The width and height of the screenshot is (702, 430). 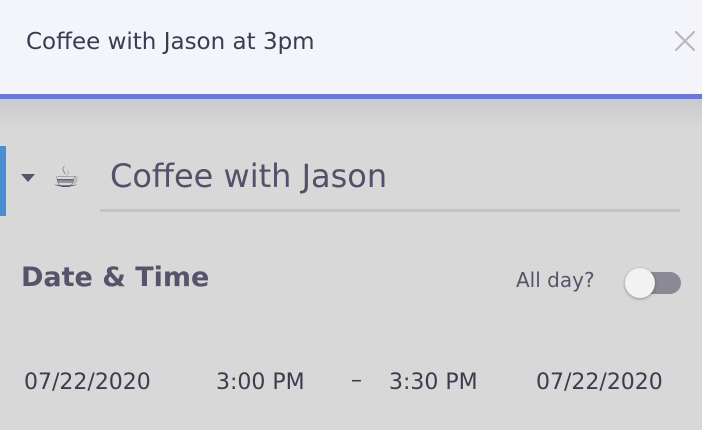 What do you see at coordinates (260, 382) in the screenshot?
I see `start-time-field: 3:00 PM` at bounding box center [260, 382].